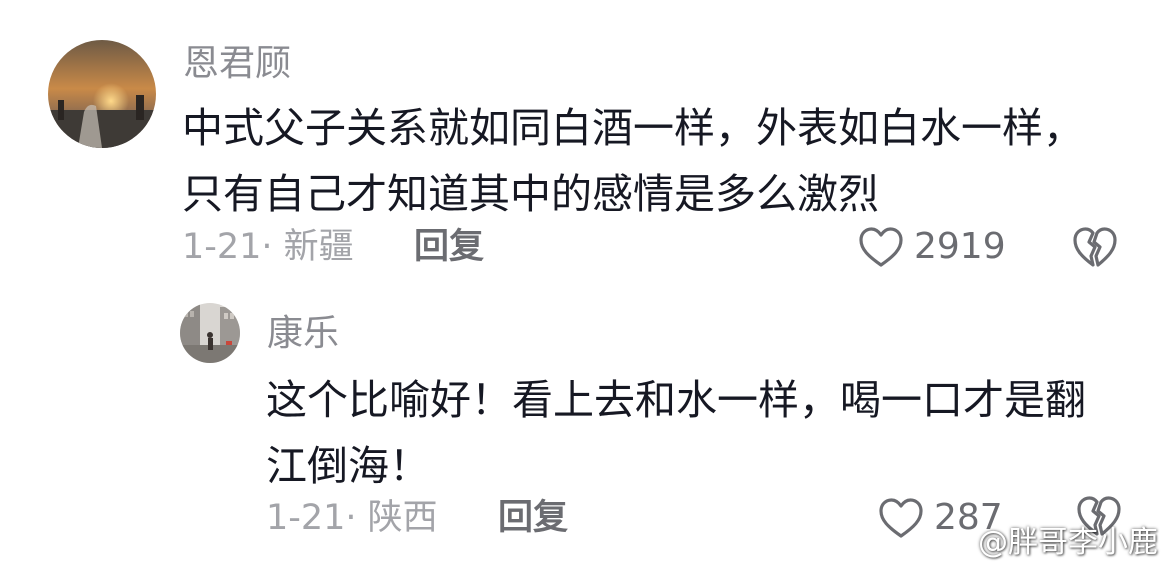  I want to click on like-count: 2919, so click(960, 246).